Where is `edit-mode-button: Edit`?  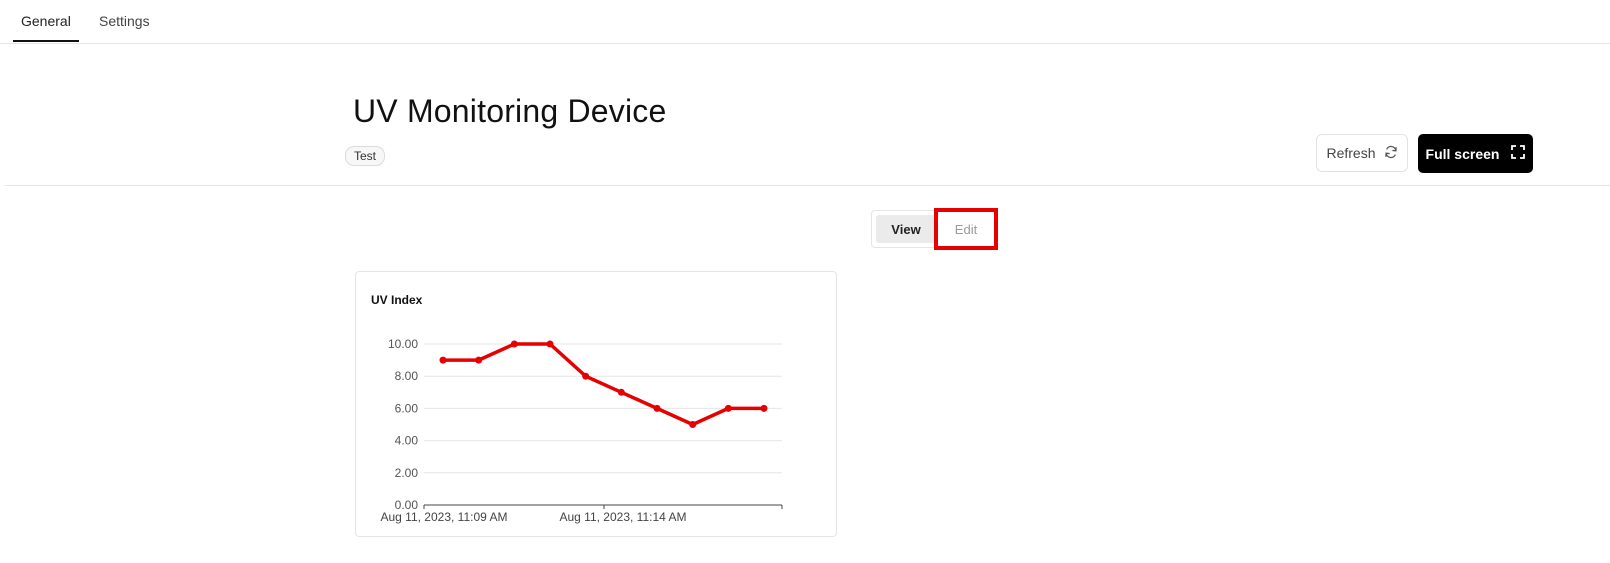
edit-mode-button: Edit is located at coordinates (966, 229).